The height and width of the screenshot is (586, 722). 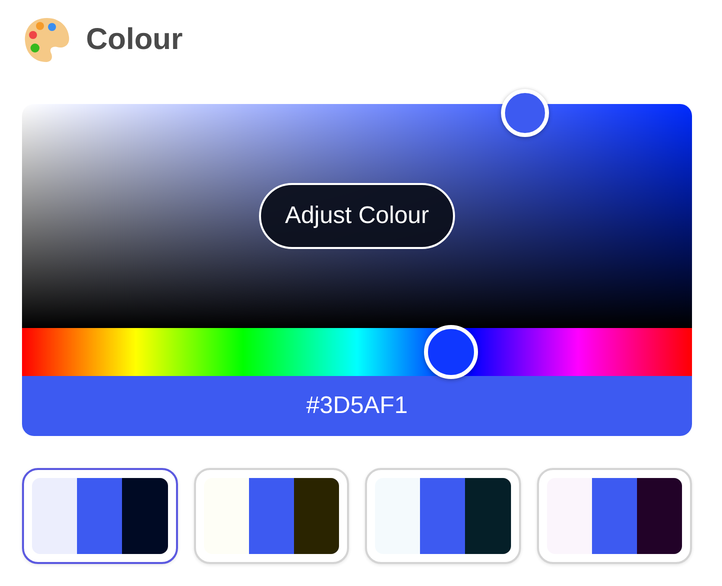 I want to click on tooltip: Adjust Colour, so click(x=357, y=216).